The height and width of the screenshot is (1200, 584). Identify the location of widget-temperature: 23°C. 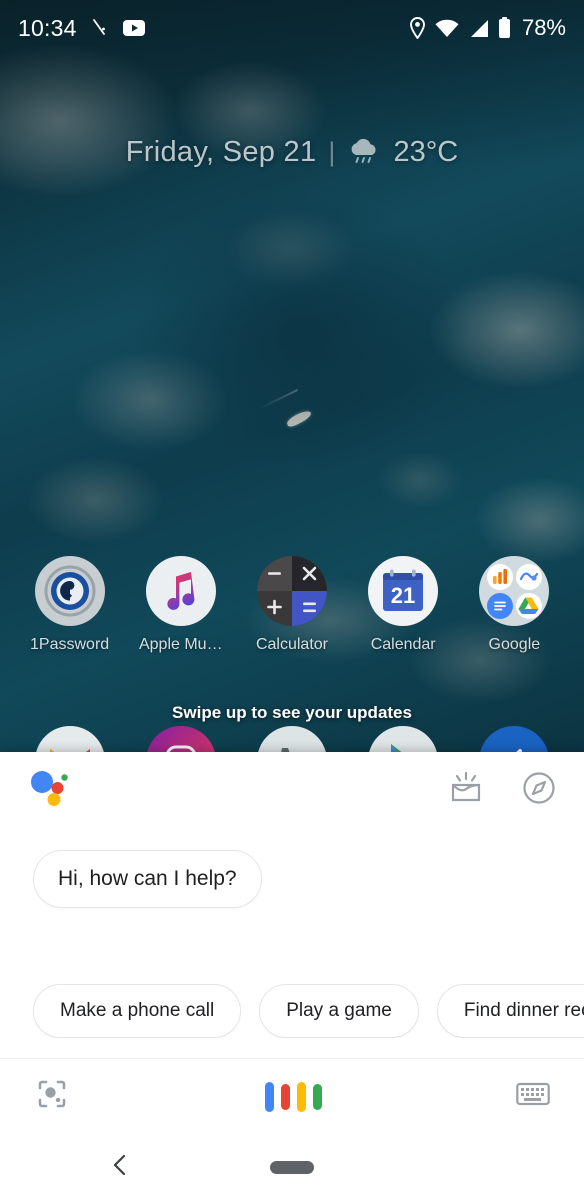
(426, 152).